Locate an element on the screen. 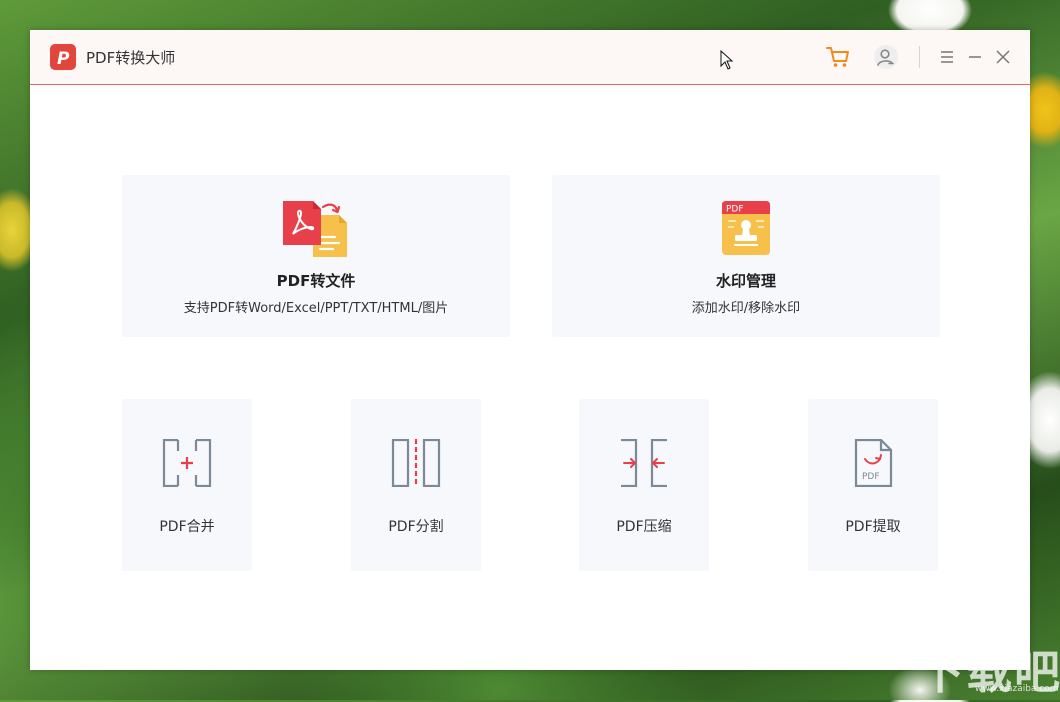 Image resolution: width=1060 pixels, height=702 pixels. merge-icon is located at coordinates (187, 464).